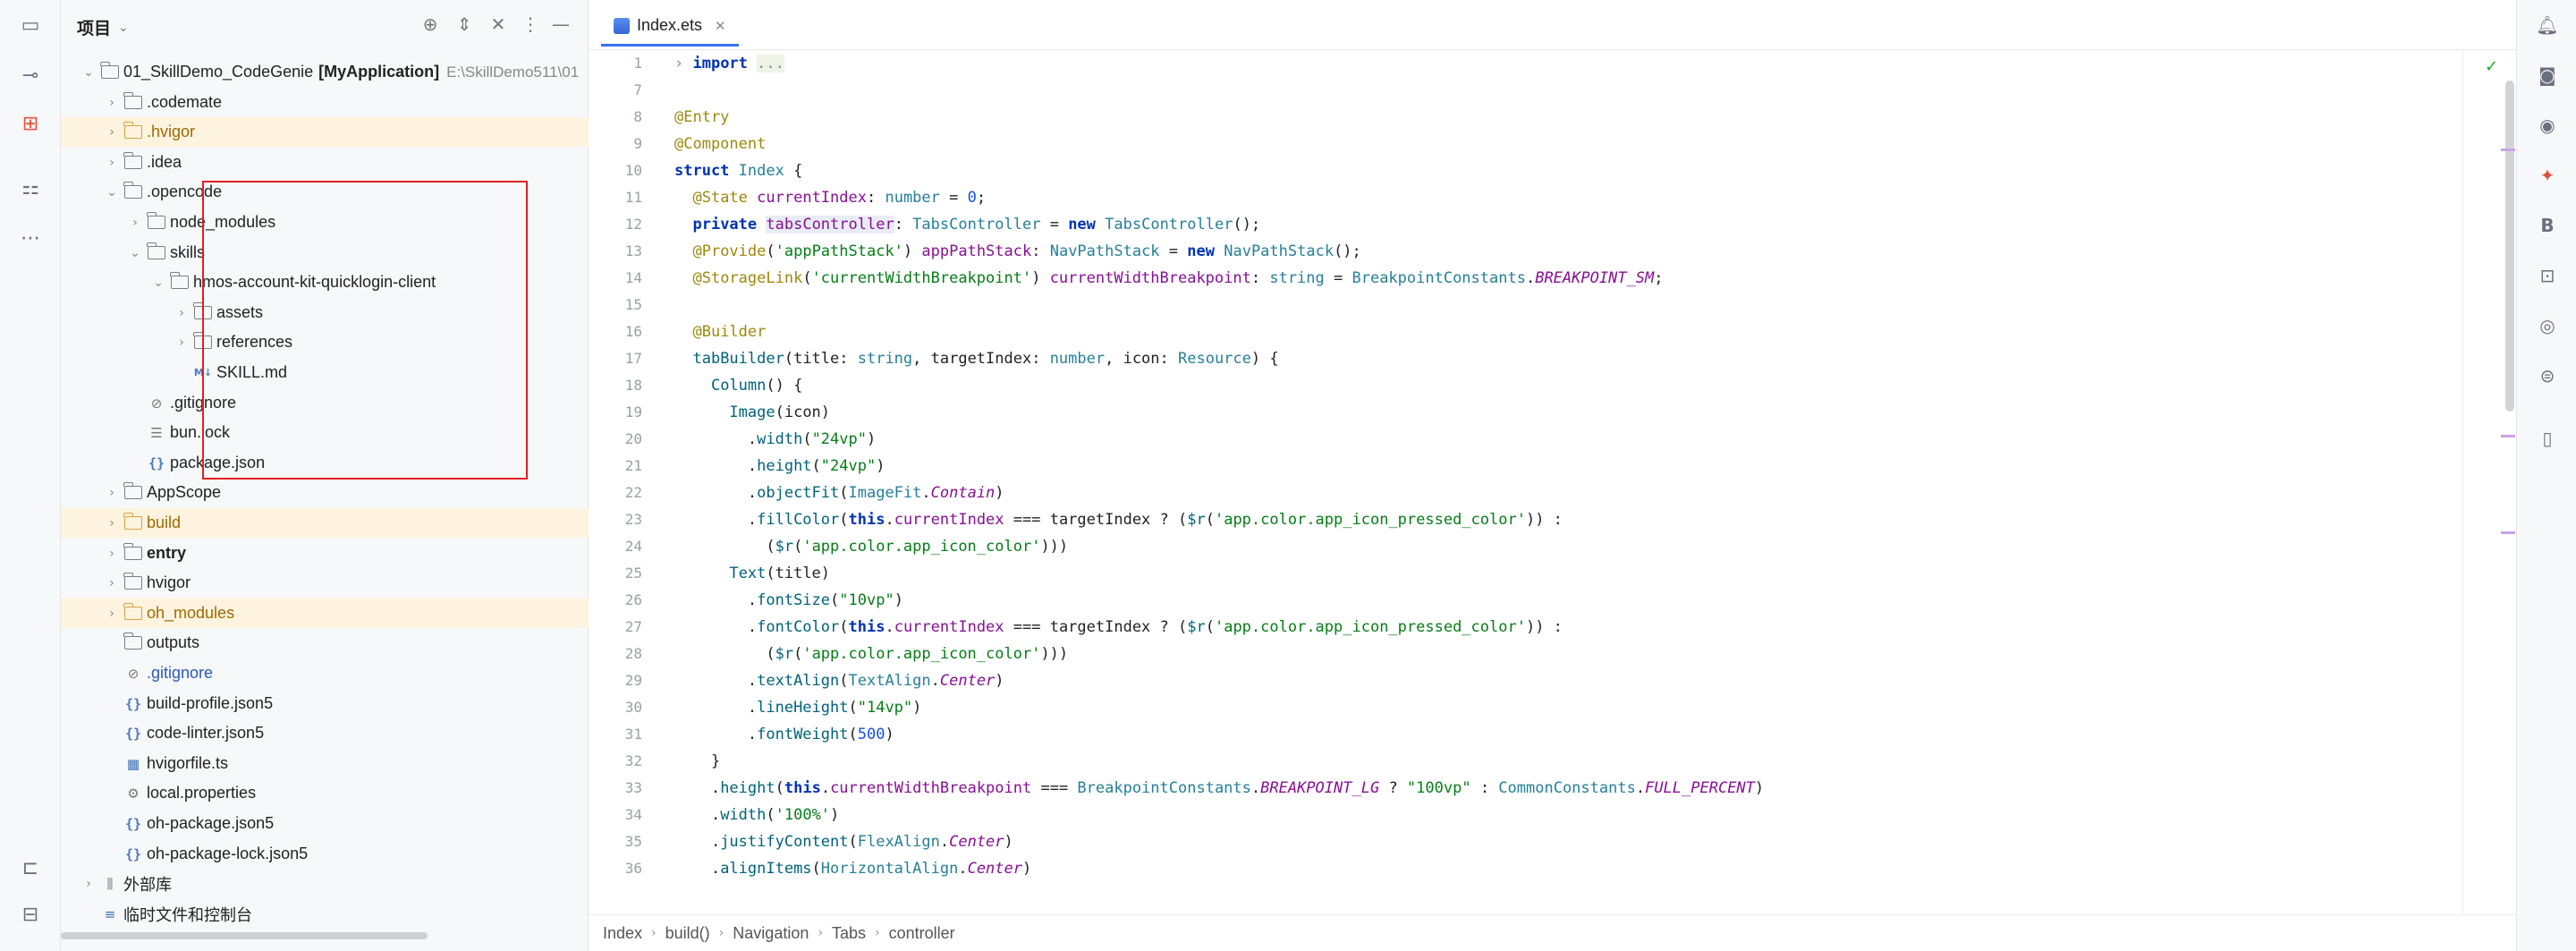 Image resolution: width=2576 pixels, height=951 pixels. I want to click on tree-item: ⚙ local.properties, so click(325, 793).